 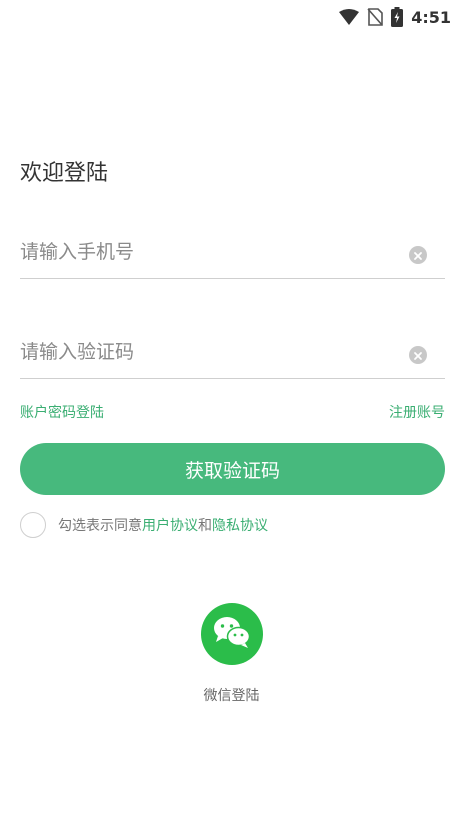 I want to click on wechat-icon, so click(x=232, y=634).